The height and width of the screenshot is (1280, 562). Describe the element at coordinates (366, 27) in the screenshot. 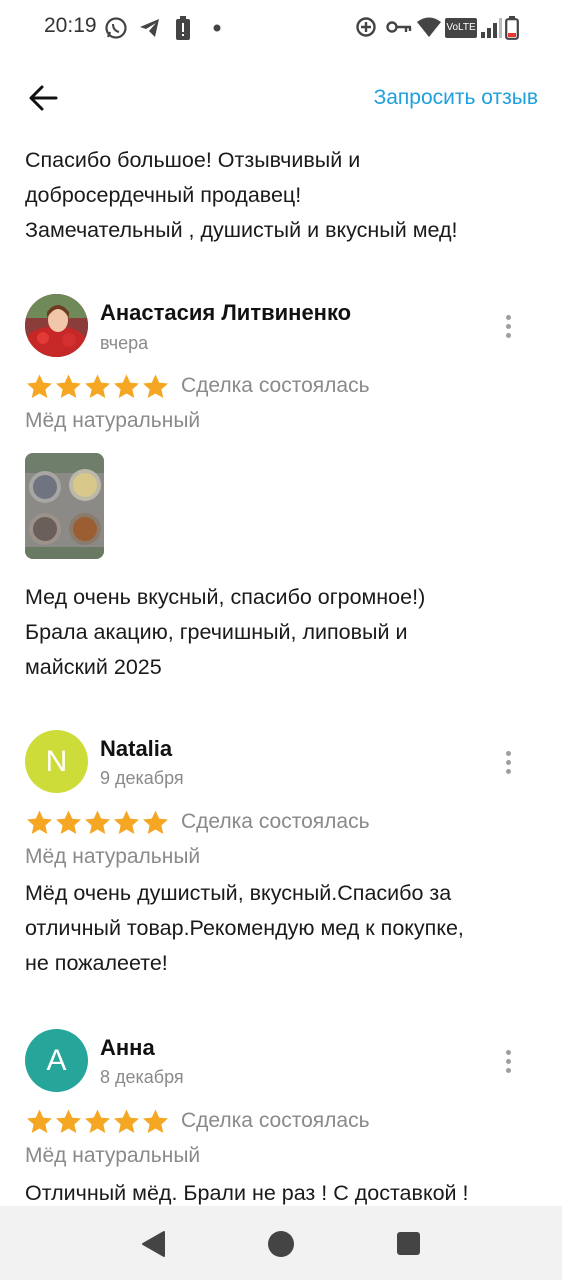

I see `data-saver-icon` at that location.